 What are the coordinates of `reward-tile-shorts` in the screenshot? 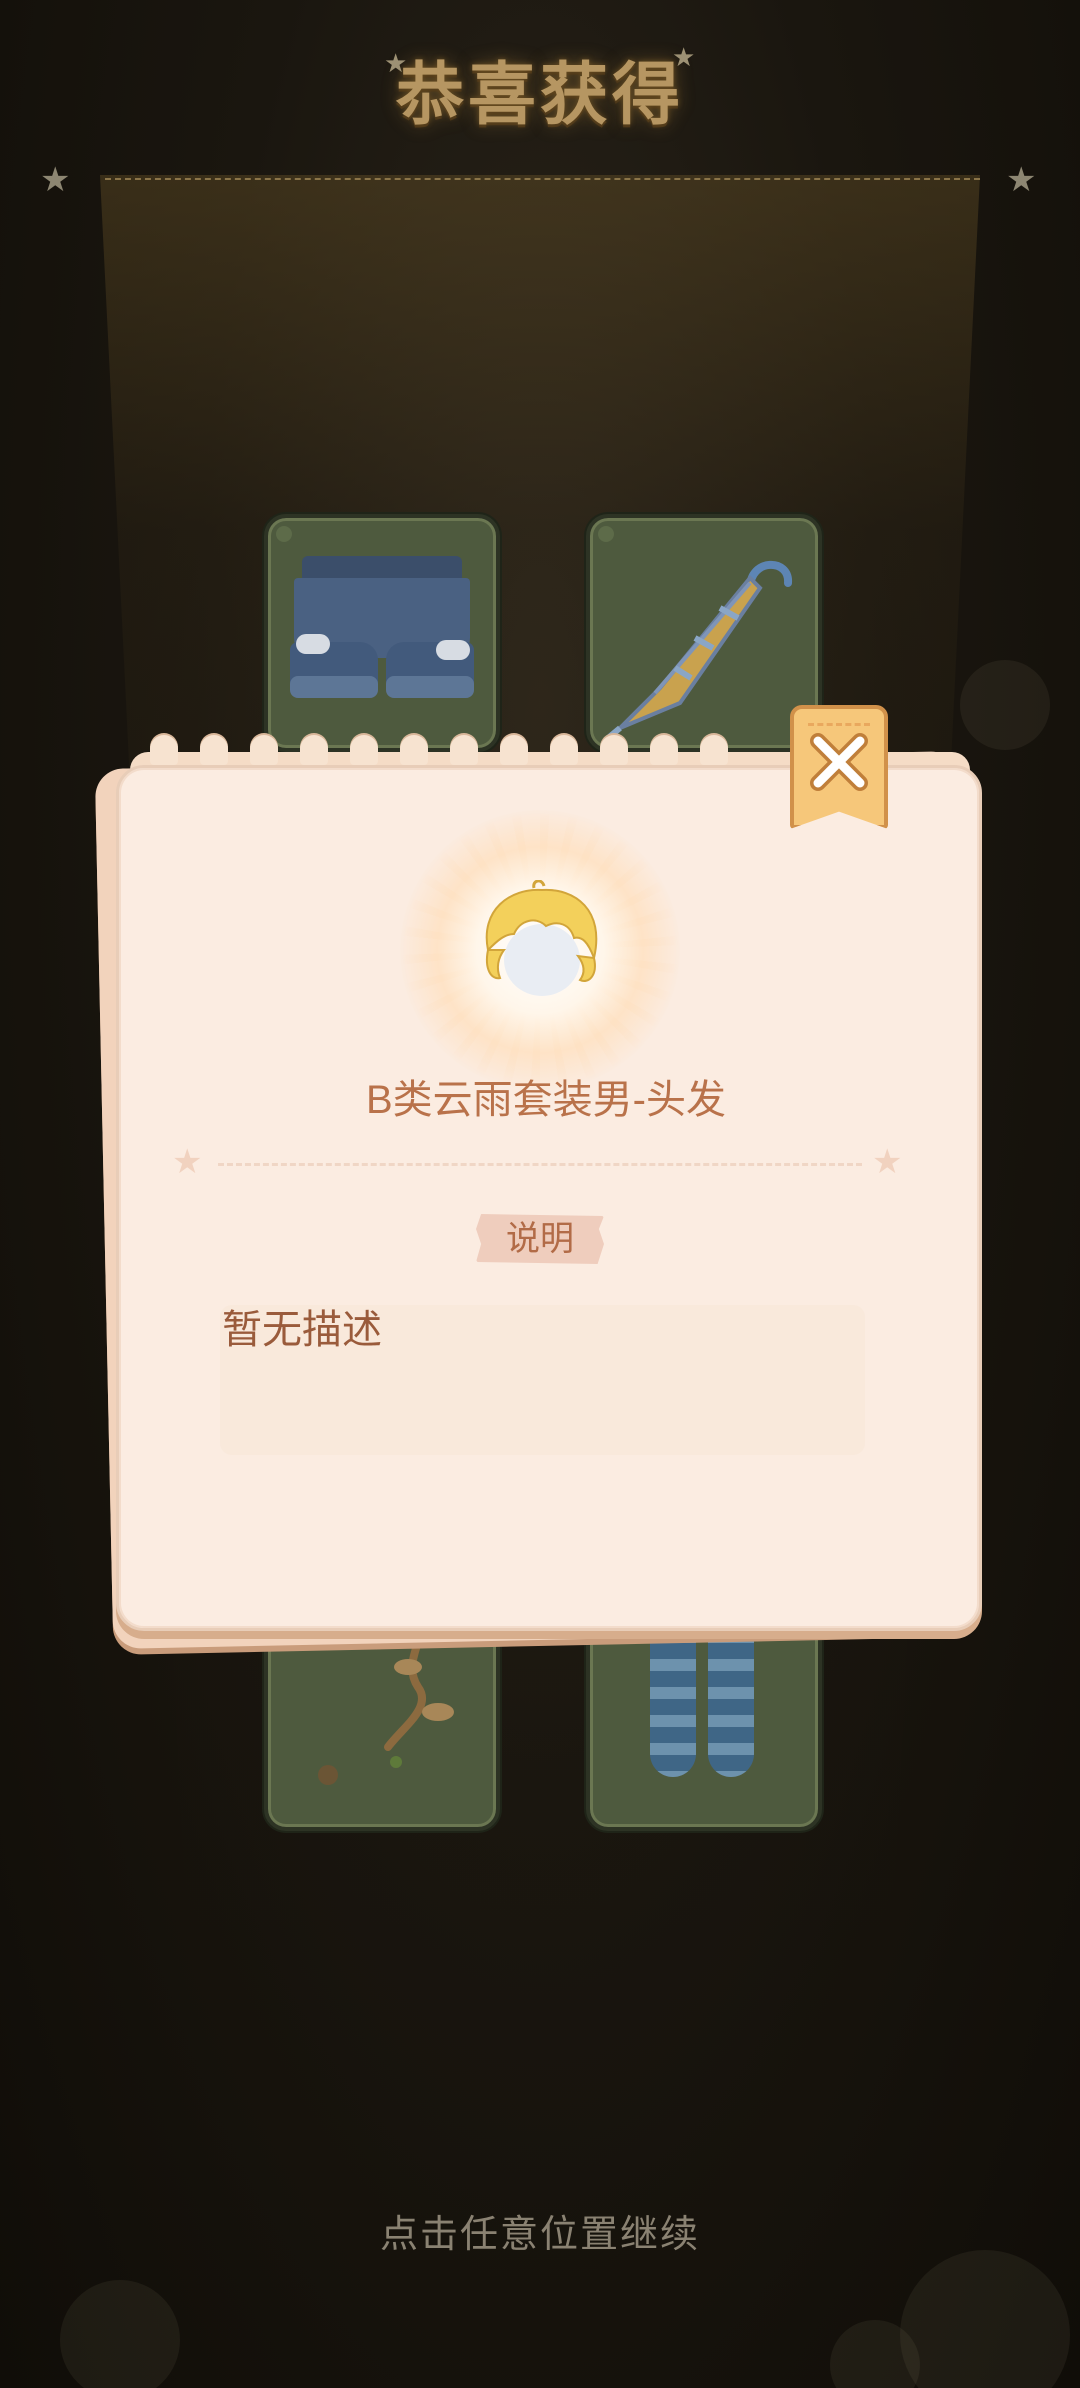 It's located at (382, 633).